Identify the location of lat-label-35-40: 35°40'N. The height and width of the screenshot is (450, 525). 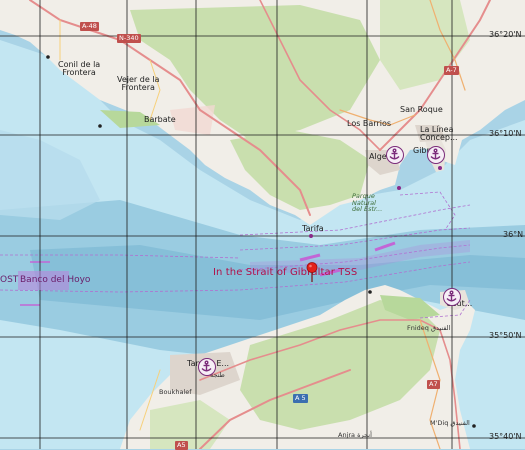
(505, 436).